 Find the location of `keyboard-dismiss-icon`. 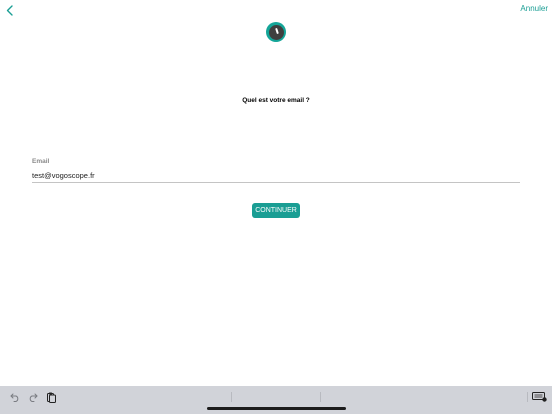

keyboard-dismiss-icon is located at coordinates (539, 397).